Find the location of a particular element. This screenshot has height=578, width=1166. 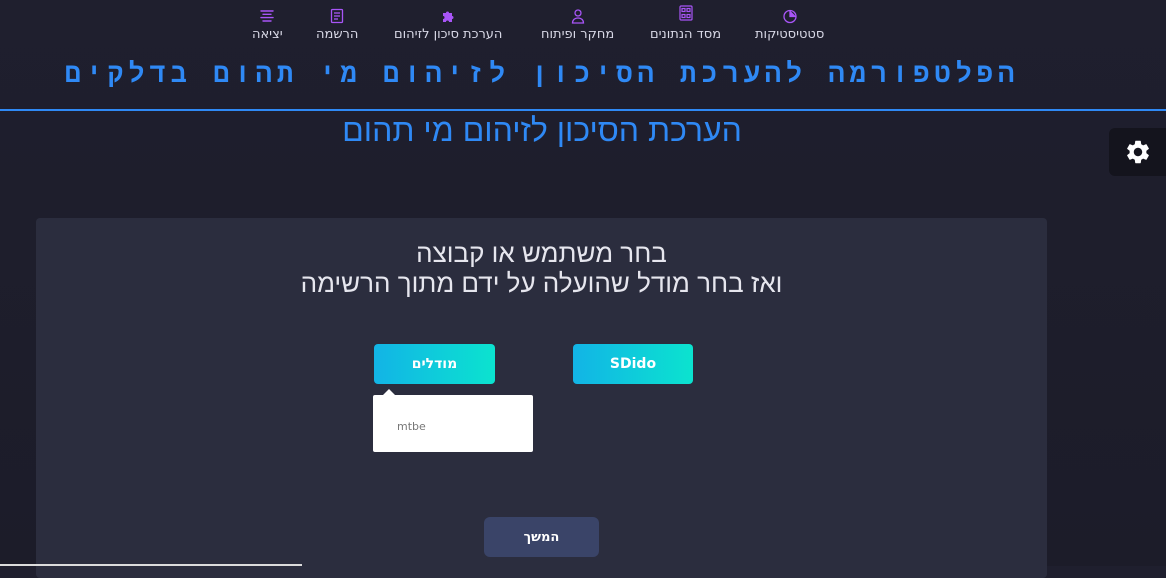

nav-item-label: מחקר ופיתוח is located at coordinates (578, 34).